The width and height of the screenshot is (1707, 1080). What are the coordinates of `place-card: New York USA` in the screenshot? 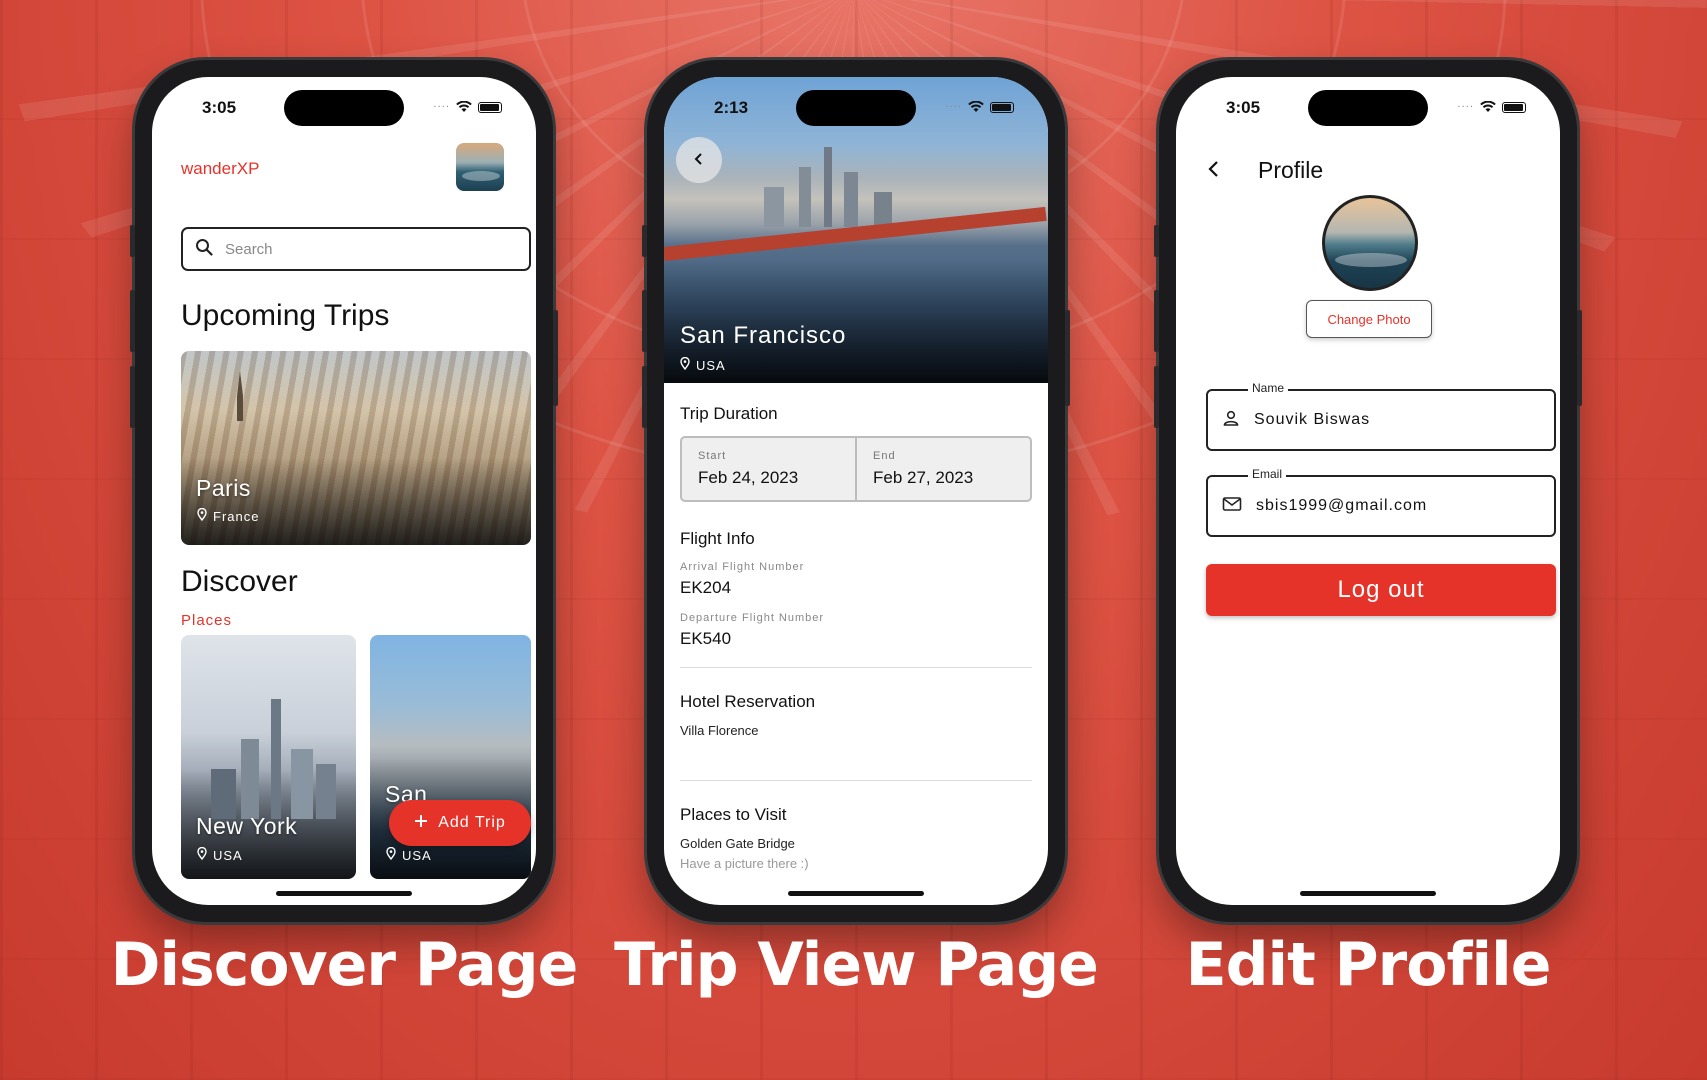 It's located at (268, 757).